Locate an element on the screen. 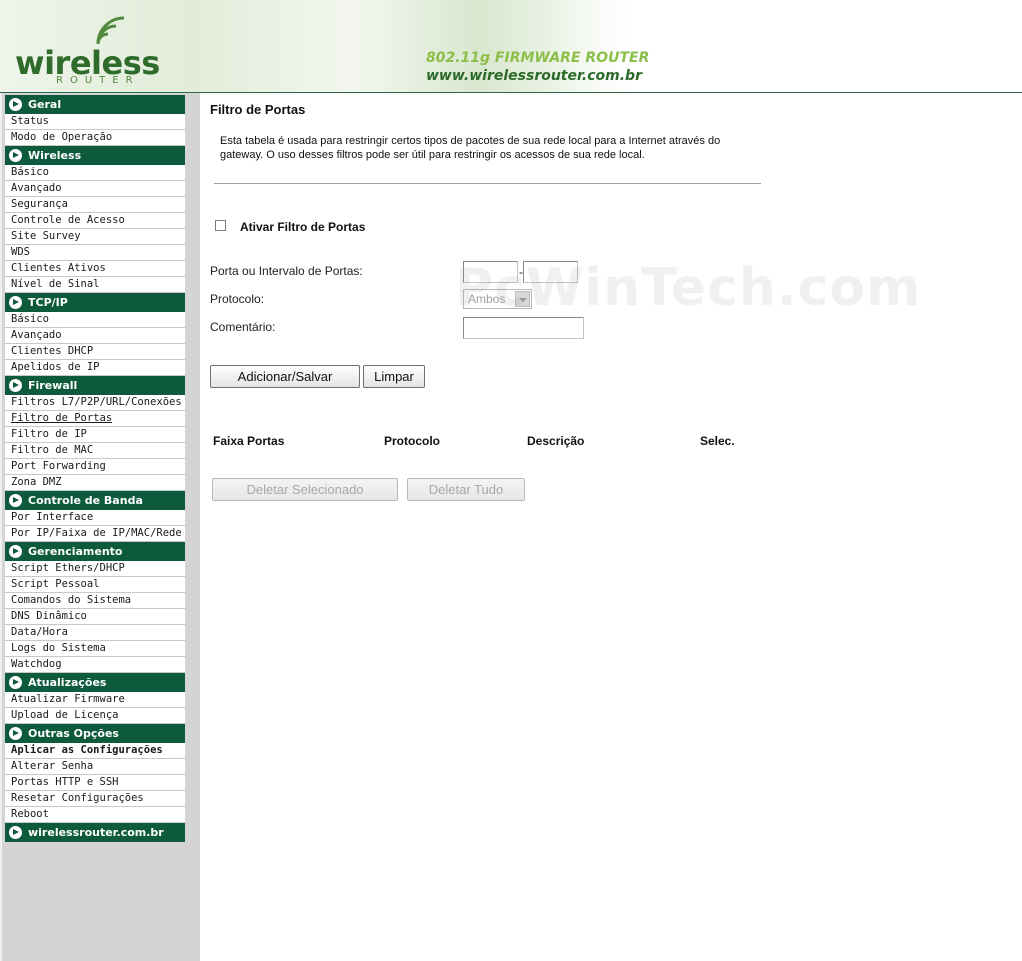 This screenshot has height=961, width=1022. nav-section-title: wirelessrouter.com.br is located at coordinates (96, 832).